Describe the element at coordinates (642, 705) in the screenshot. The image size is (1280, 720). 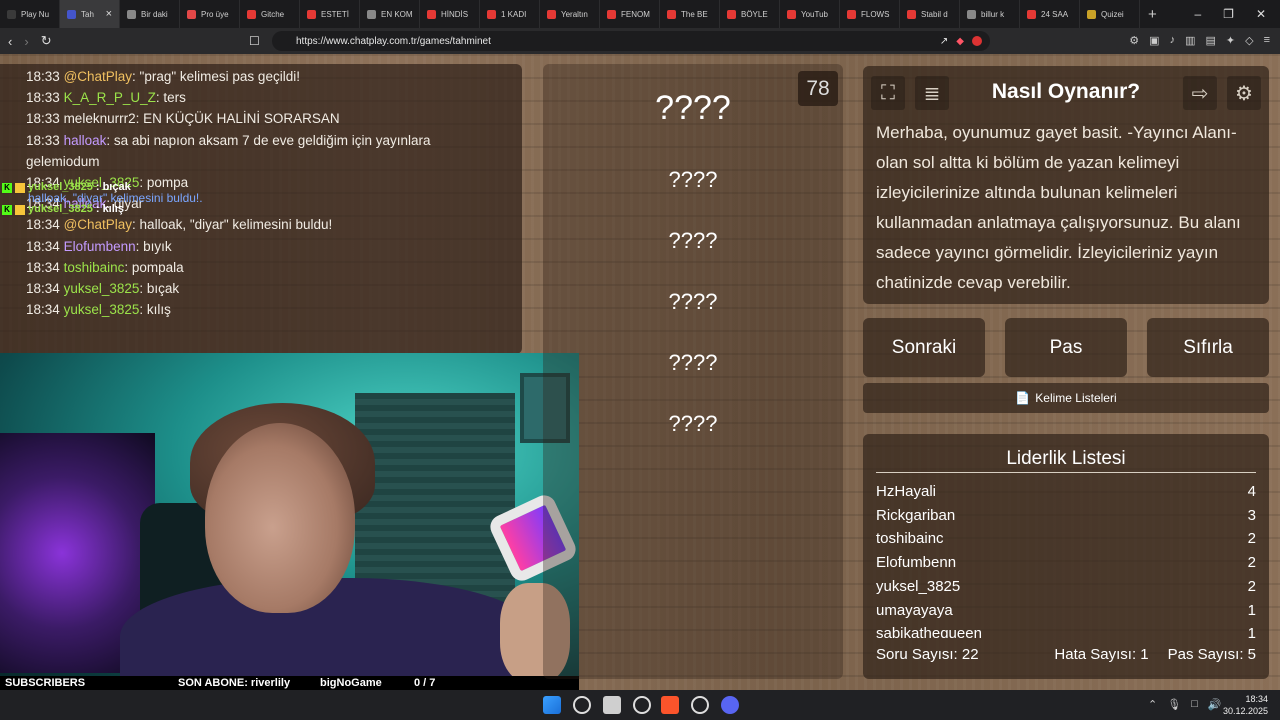
I see `chatgpt-icon` at that location.